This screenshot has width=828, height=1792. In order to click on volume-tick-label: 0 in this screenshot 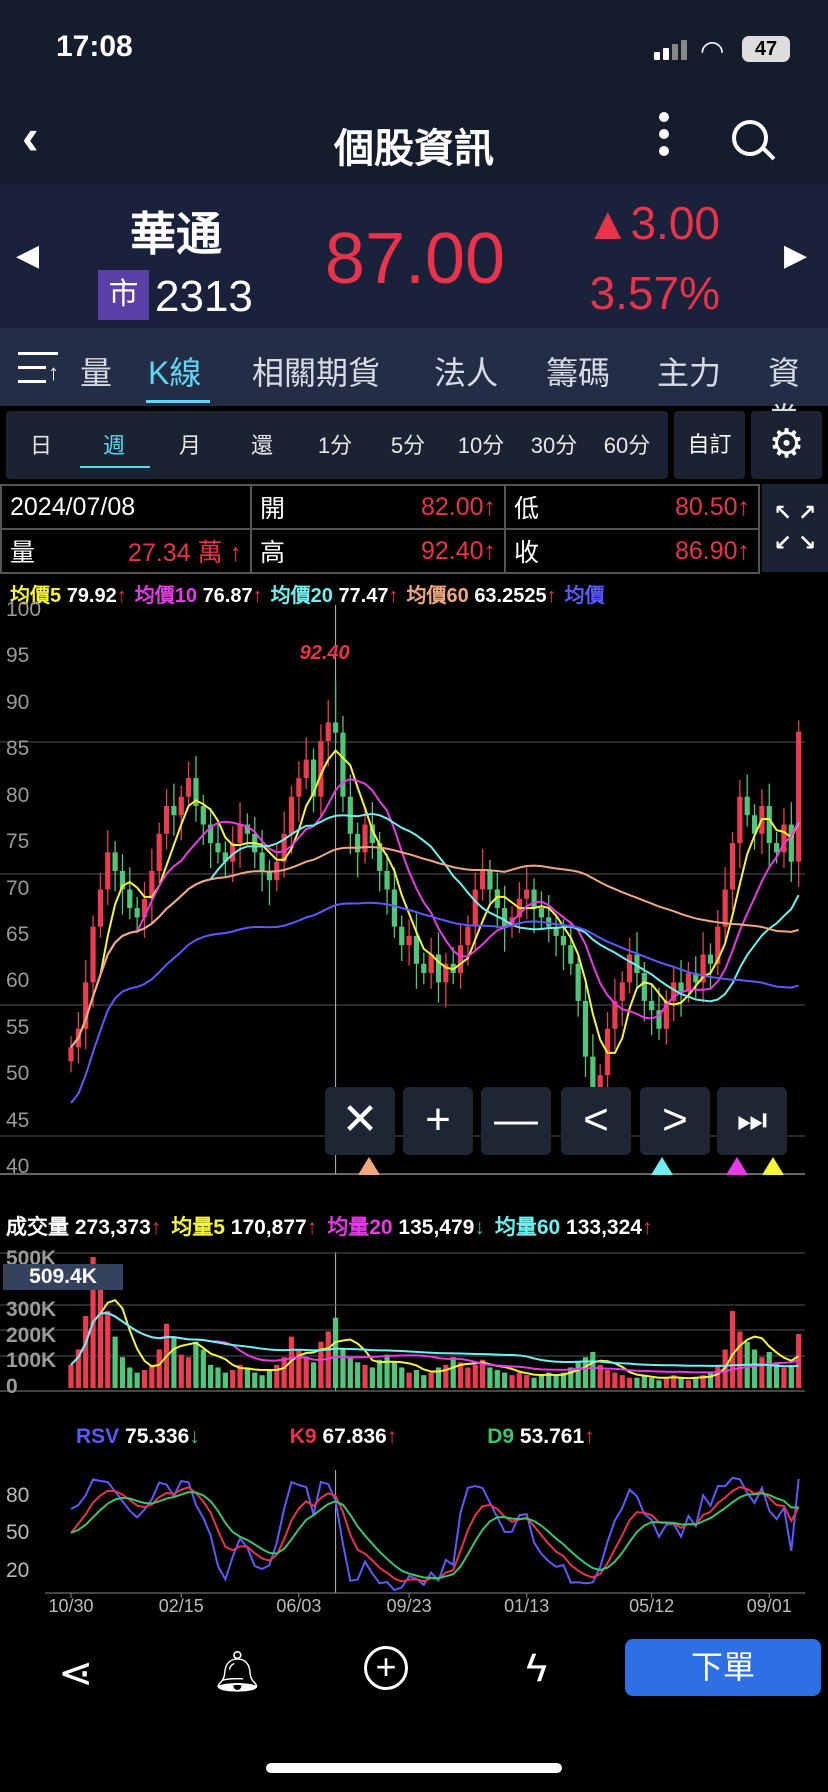, I will do `click(12, 1386)`.